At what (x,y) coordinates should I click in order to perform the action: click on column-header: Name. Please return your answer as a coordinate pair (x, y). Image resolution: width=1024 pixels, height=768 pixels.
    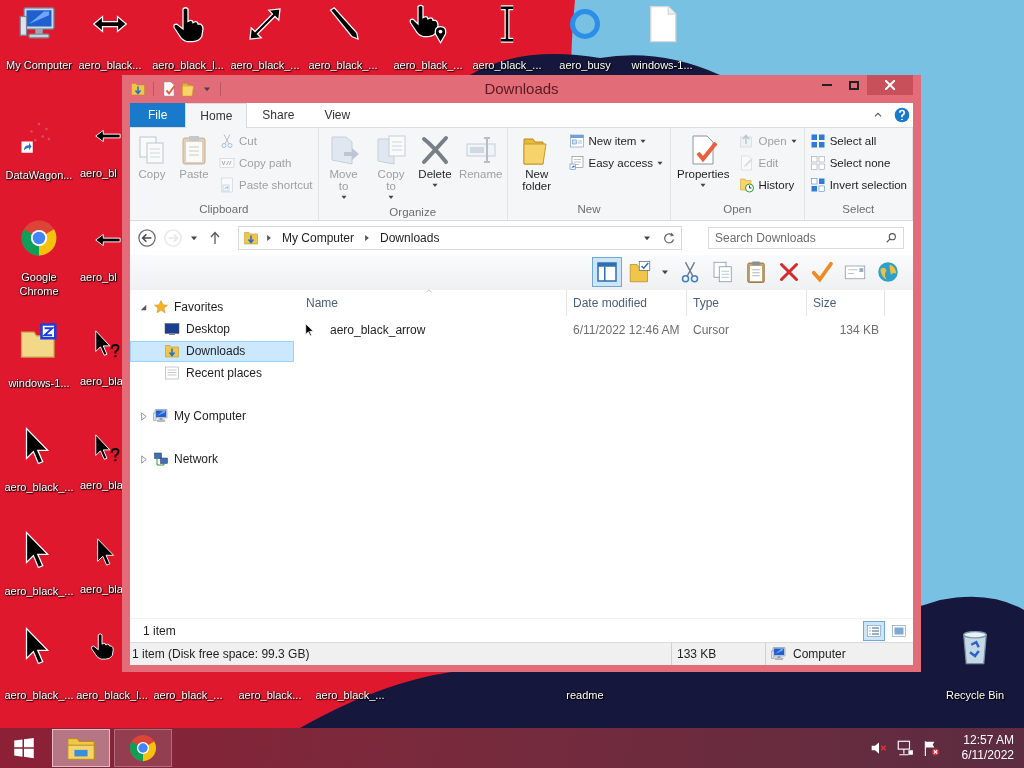
    Looking at the image, I should click on (436, 302).